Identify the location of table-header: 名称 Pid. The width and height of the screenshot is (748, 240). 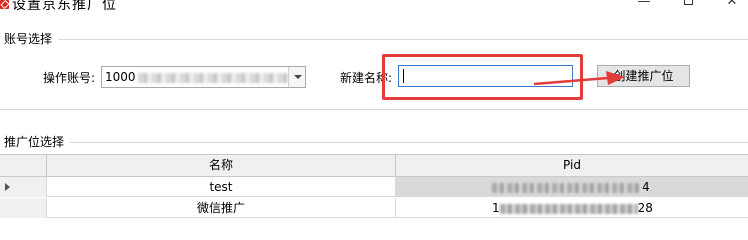
(374, 166).